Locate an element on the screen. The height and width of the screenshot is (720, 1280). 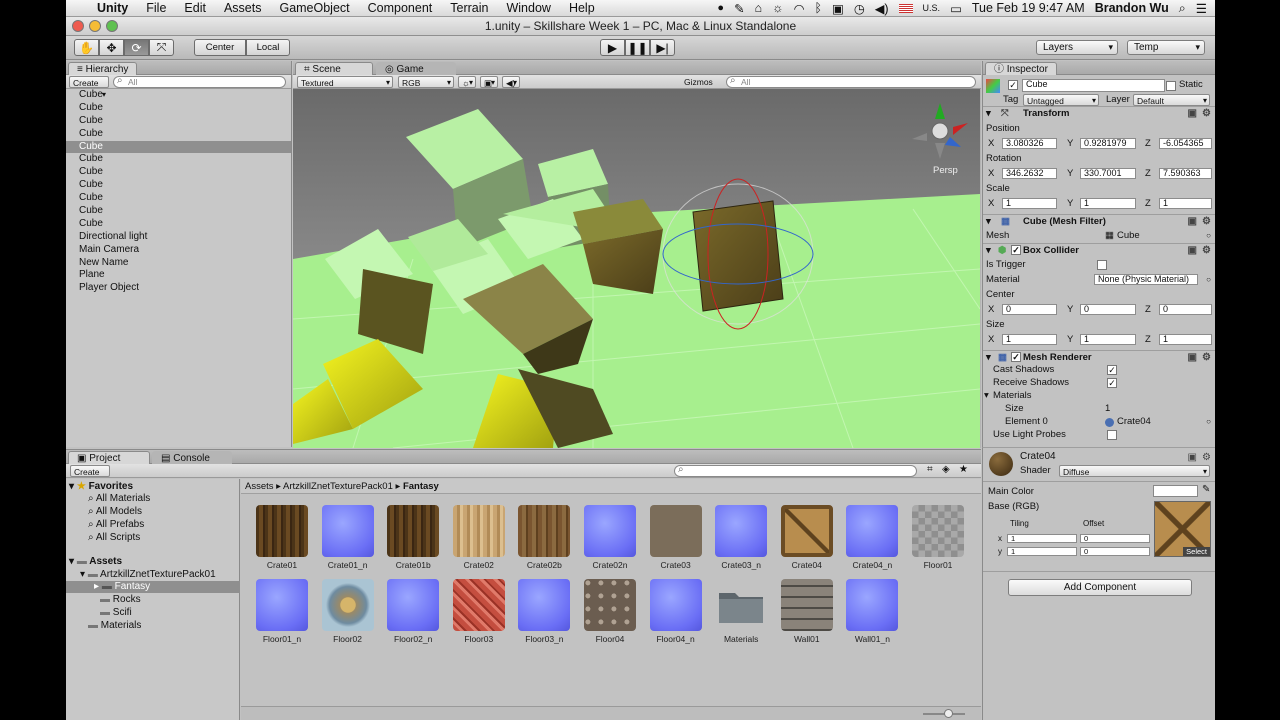
hierarchy-create-dropdown: Create is located at coordinates (89, 88).